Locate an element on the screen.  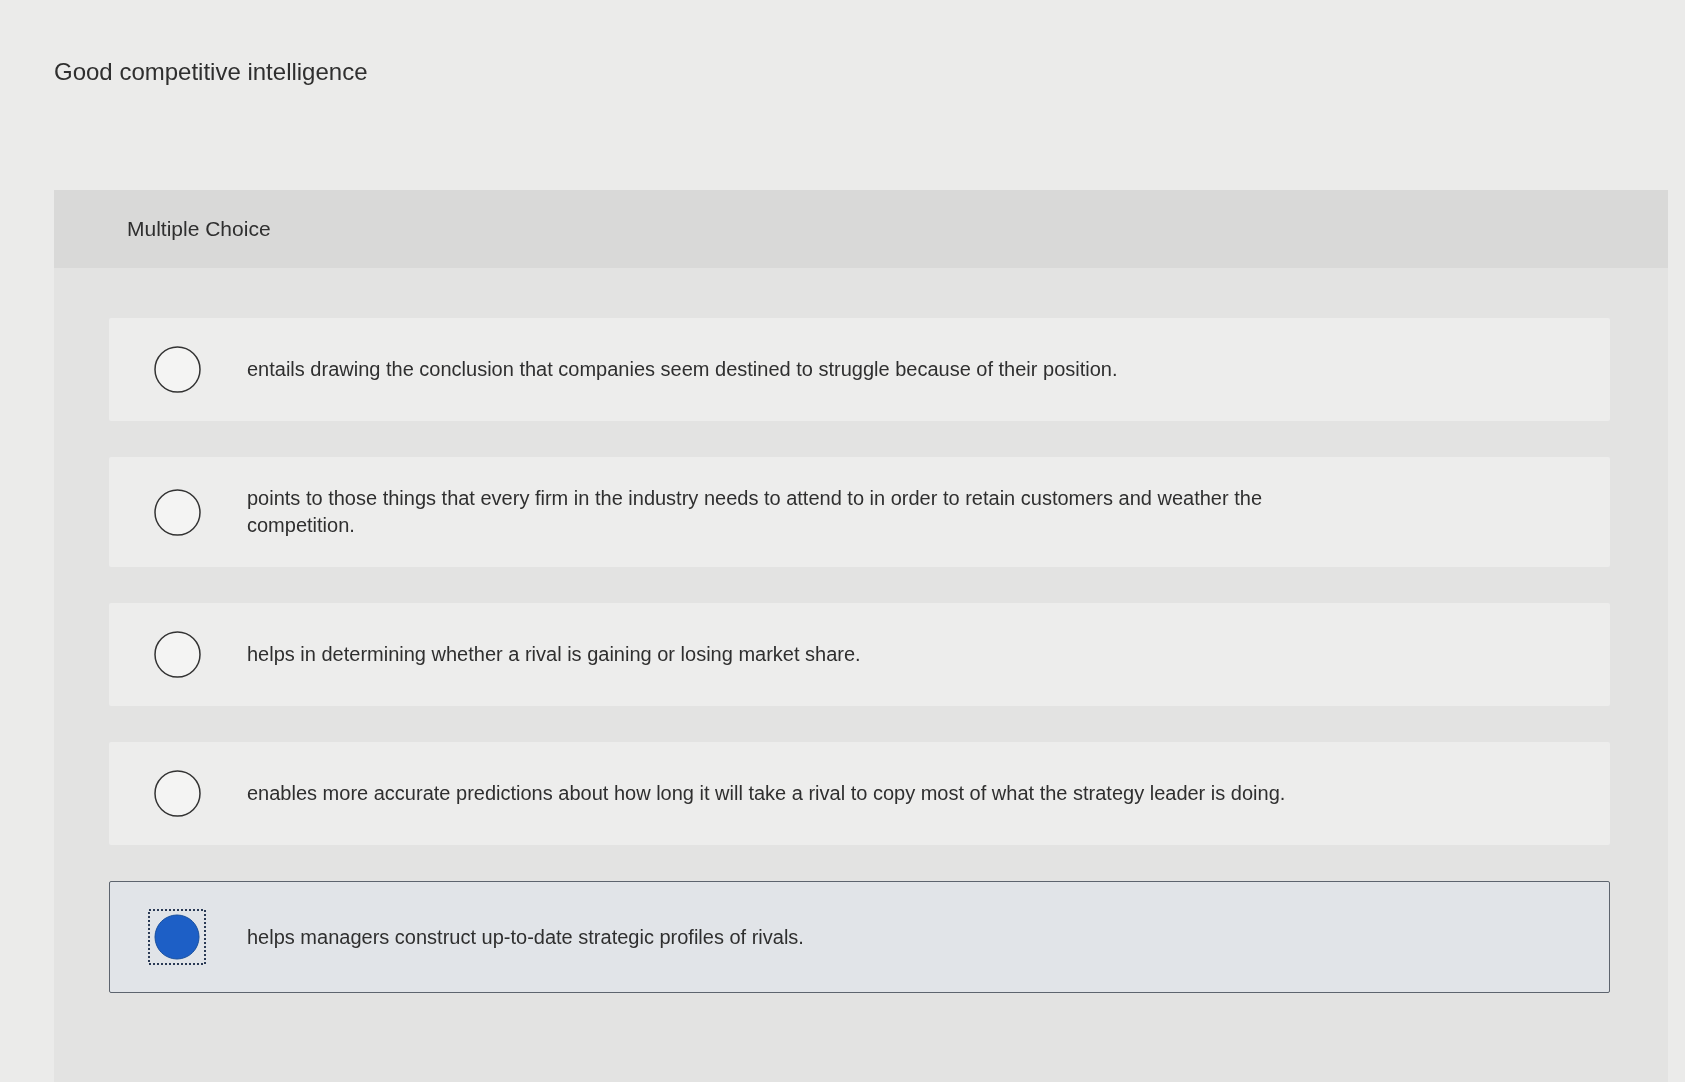
option-text: entails drawing the conclusion that companies seem destined to struggle because of their position. is located at coordinates (682, 369).